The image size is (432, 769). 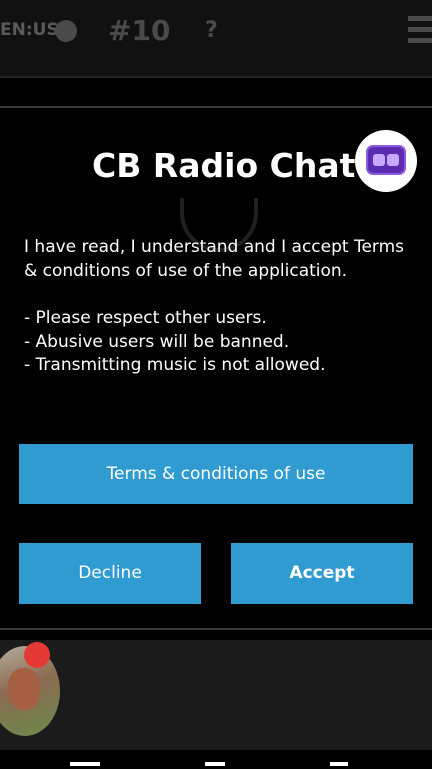 I want to click on nav-back-indicator, so click(x=339, y=764).